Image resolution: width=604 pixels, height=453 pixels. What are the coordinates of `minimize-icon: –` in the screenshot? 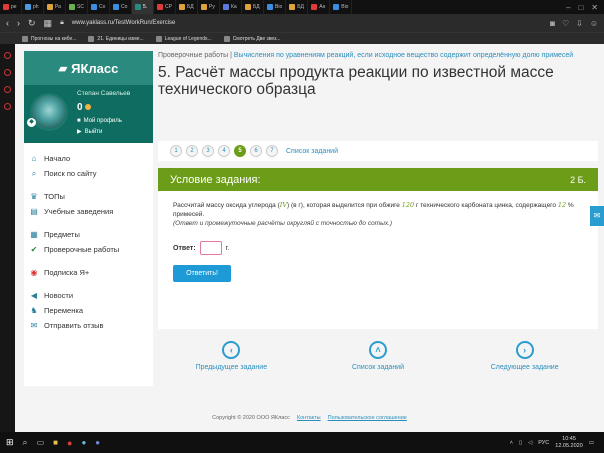 It's located at (568, 7).